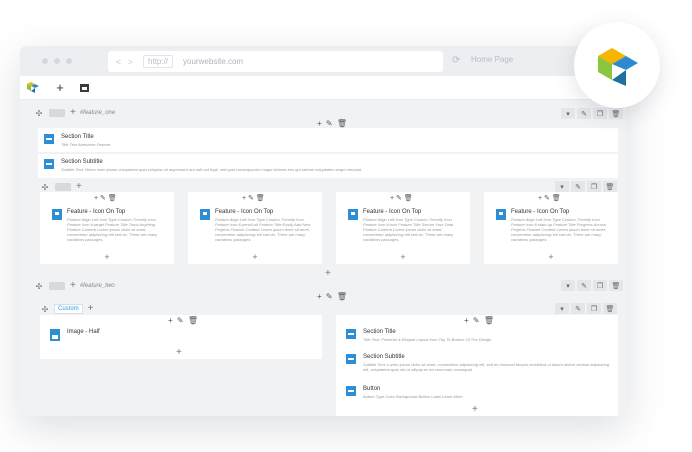 The height and width of the screenshot is (452, 692). Describe the element at coordinates (45, 61) in the screenshot. I see `close-dot` at that location.